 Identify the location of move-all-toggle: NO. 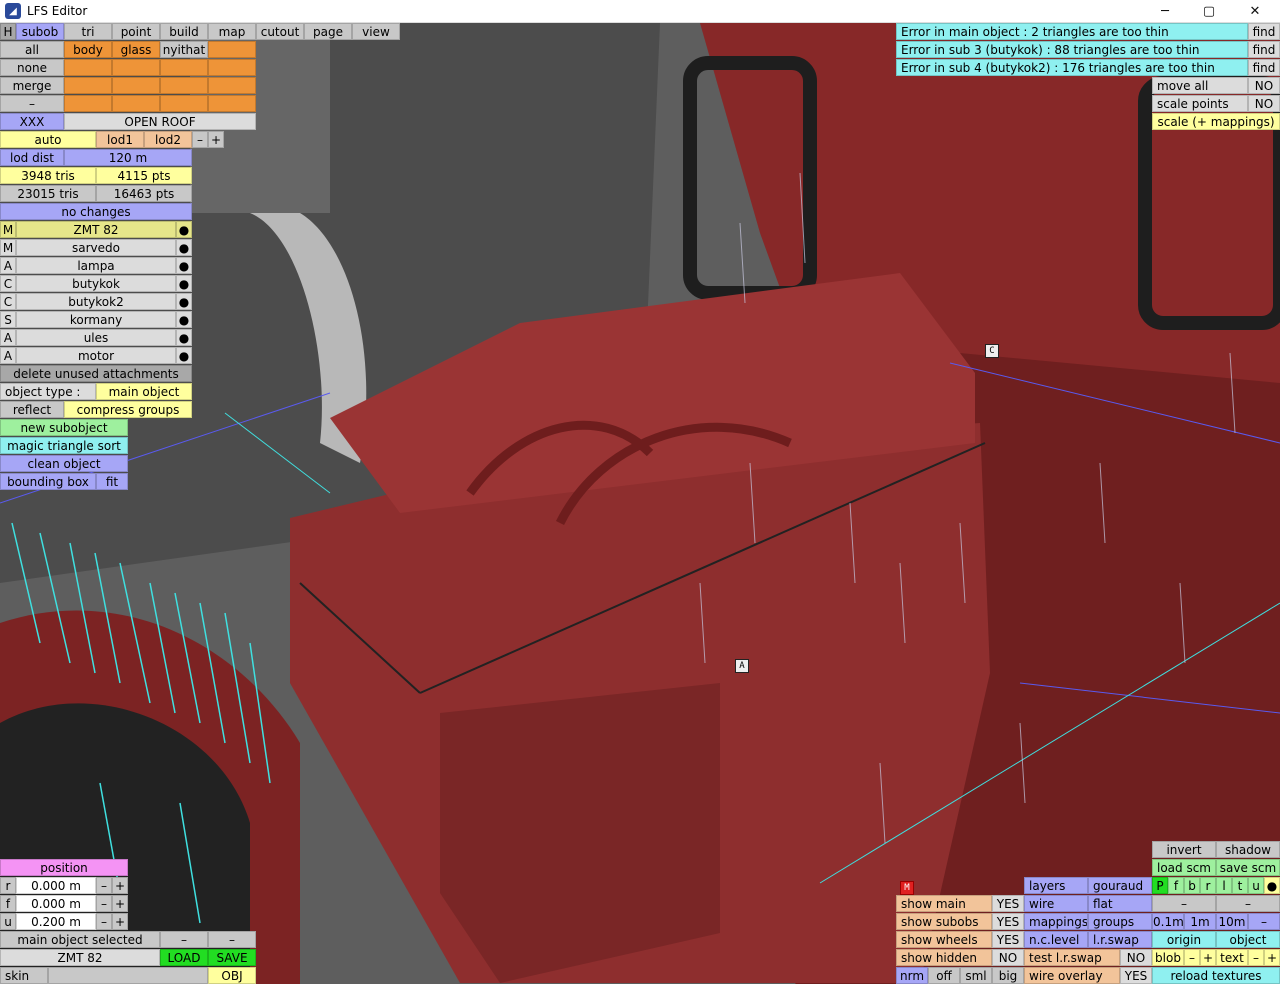
(1264, 85).